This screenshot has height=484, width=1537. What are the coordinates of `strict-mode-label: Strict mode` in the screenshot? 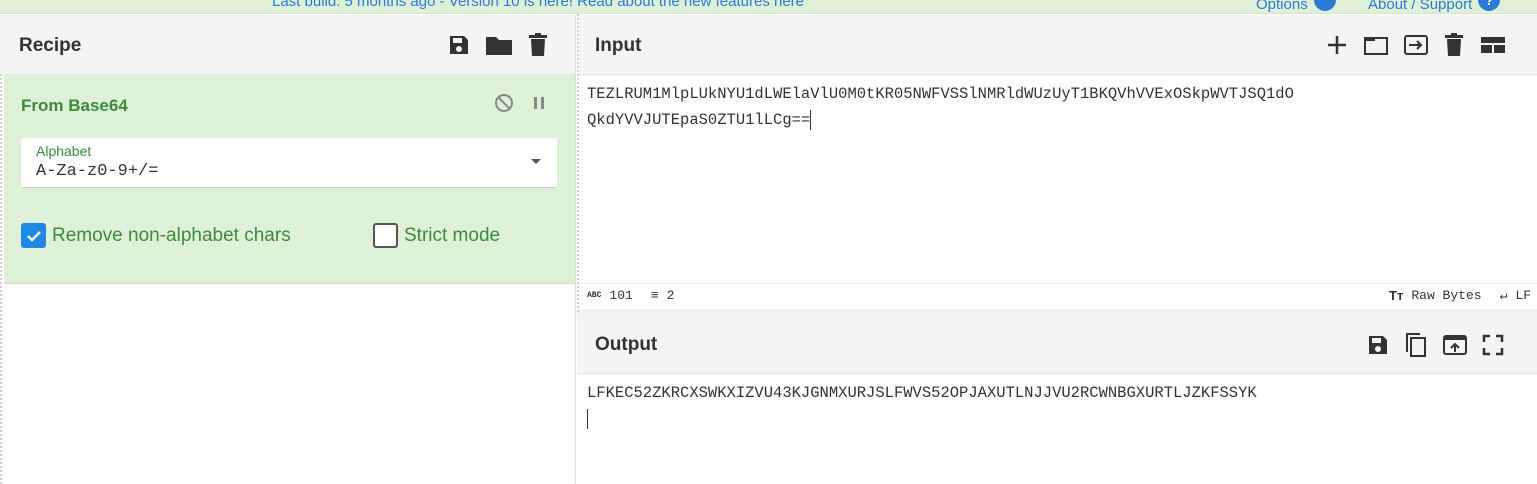 It's located at (452, 235).